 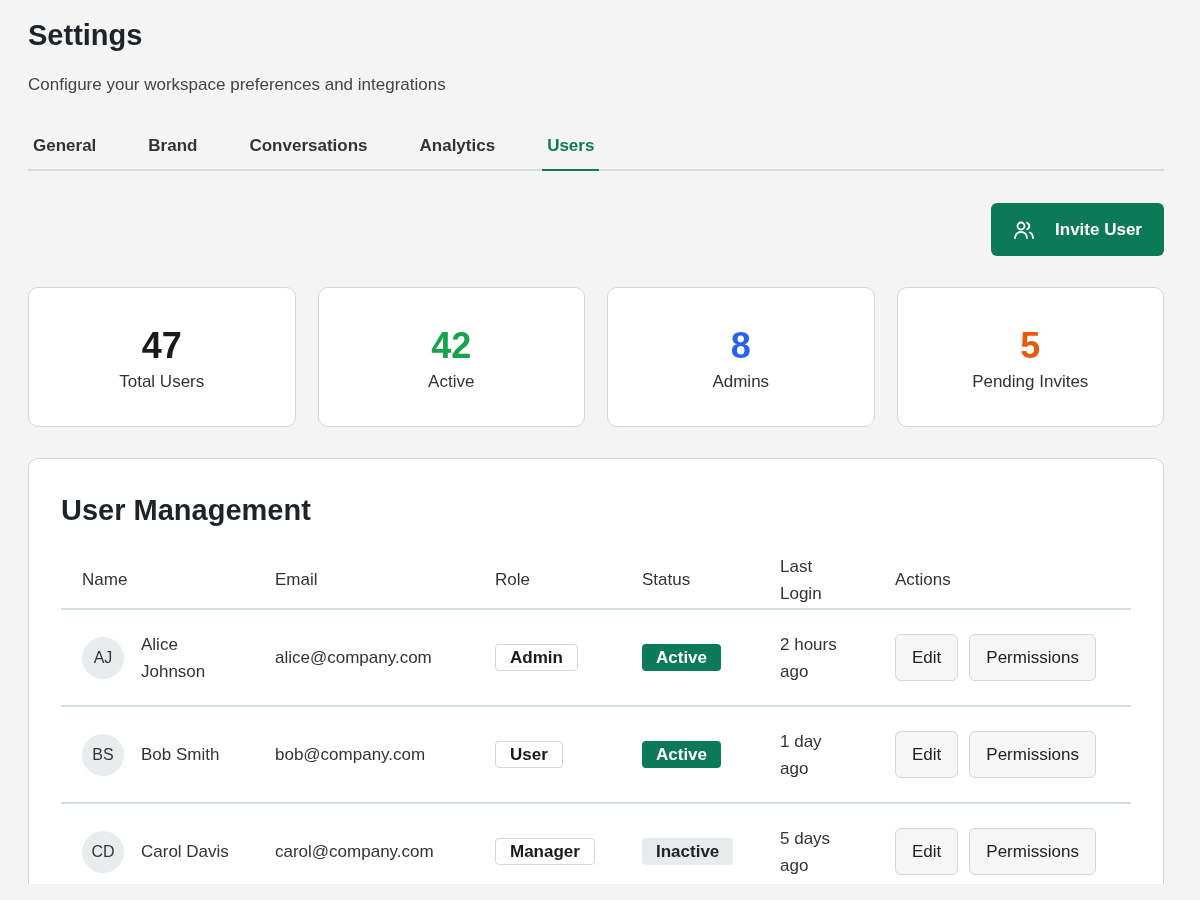 I want to click on stat-label: Pending Invites, so click(x=1030, y=382).